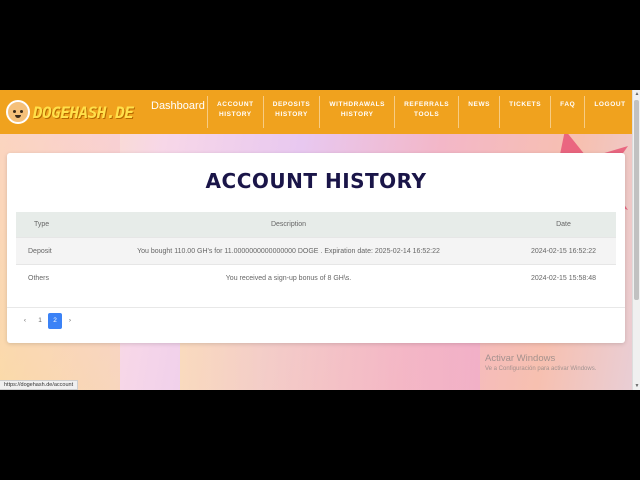  I want to click on divider, so click(316, 307).